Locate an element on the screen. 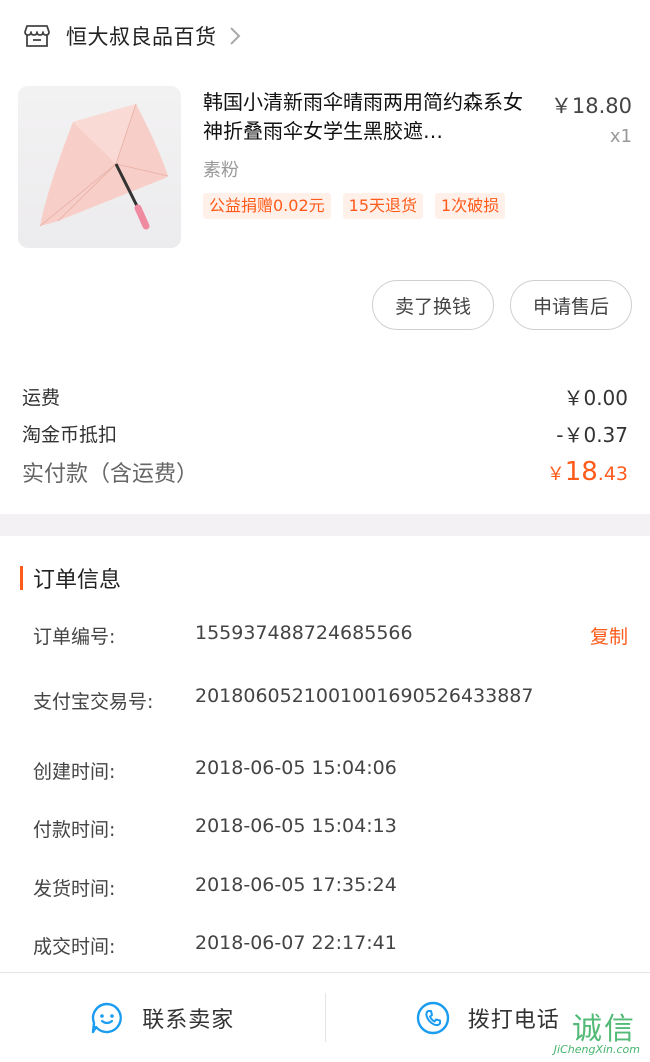  watermark-url-text: JiChengXin.com is located at coordinates (596, 1049).